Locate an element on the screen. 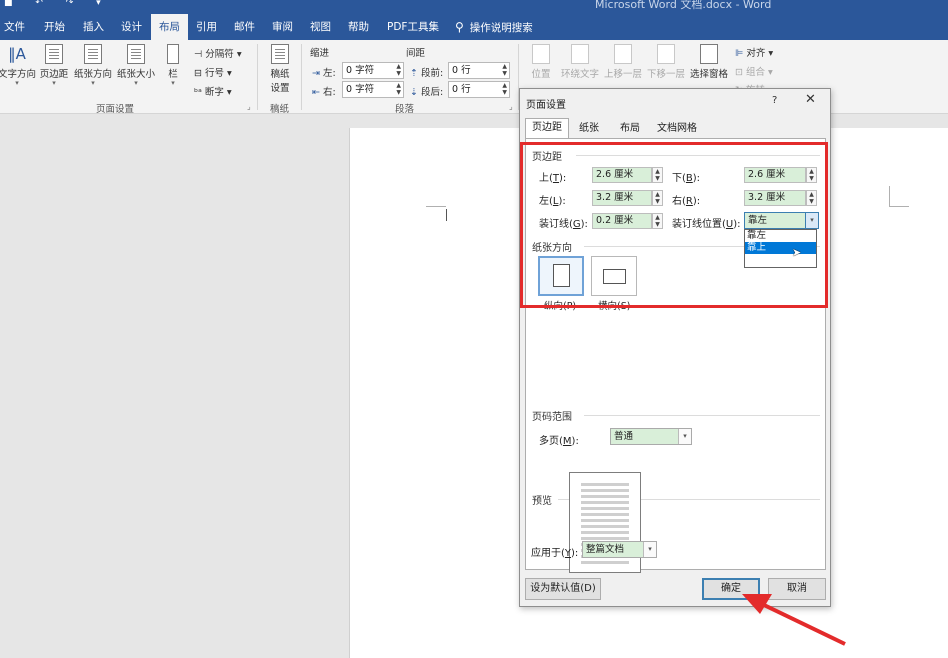  top-margin-input: 2.6 厘米 ▲ ▼ is located at coordinates (627, 175).